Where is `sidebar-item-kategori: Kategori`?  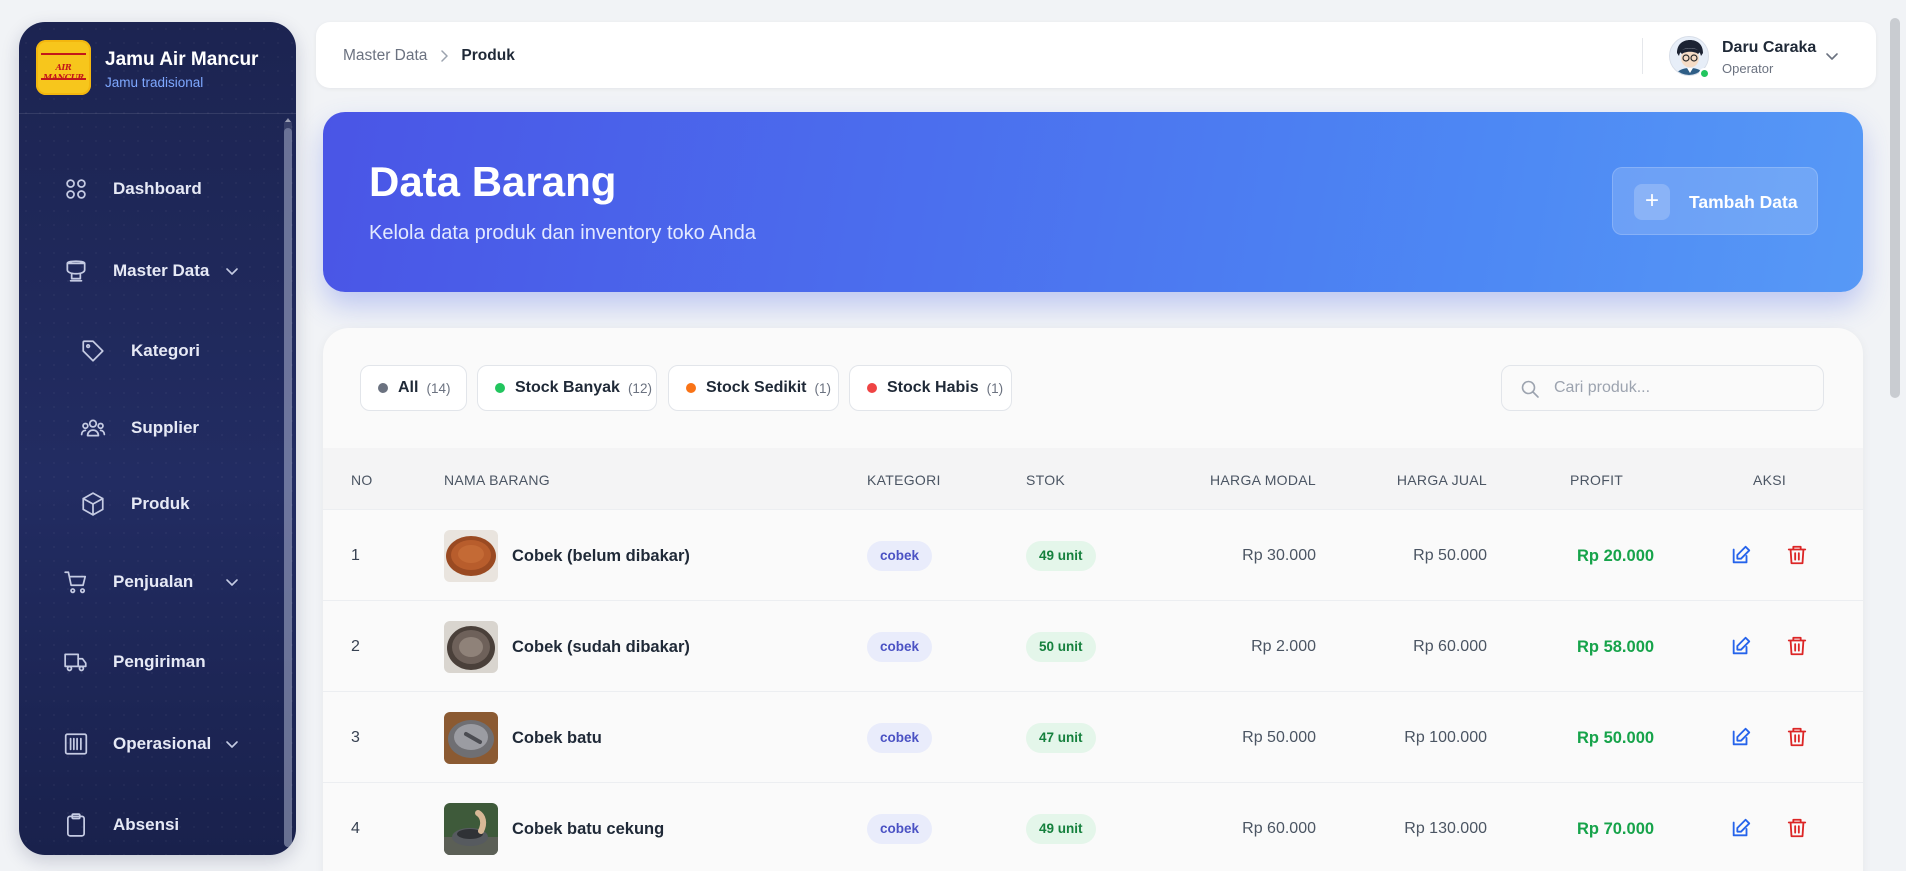 sidebar-item-kategori: Kategori is located at coordinates (149, 351).